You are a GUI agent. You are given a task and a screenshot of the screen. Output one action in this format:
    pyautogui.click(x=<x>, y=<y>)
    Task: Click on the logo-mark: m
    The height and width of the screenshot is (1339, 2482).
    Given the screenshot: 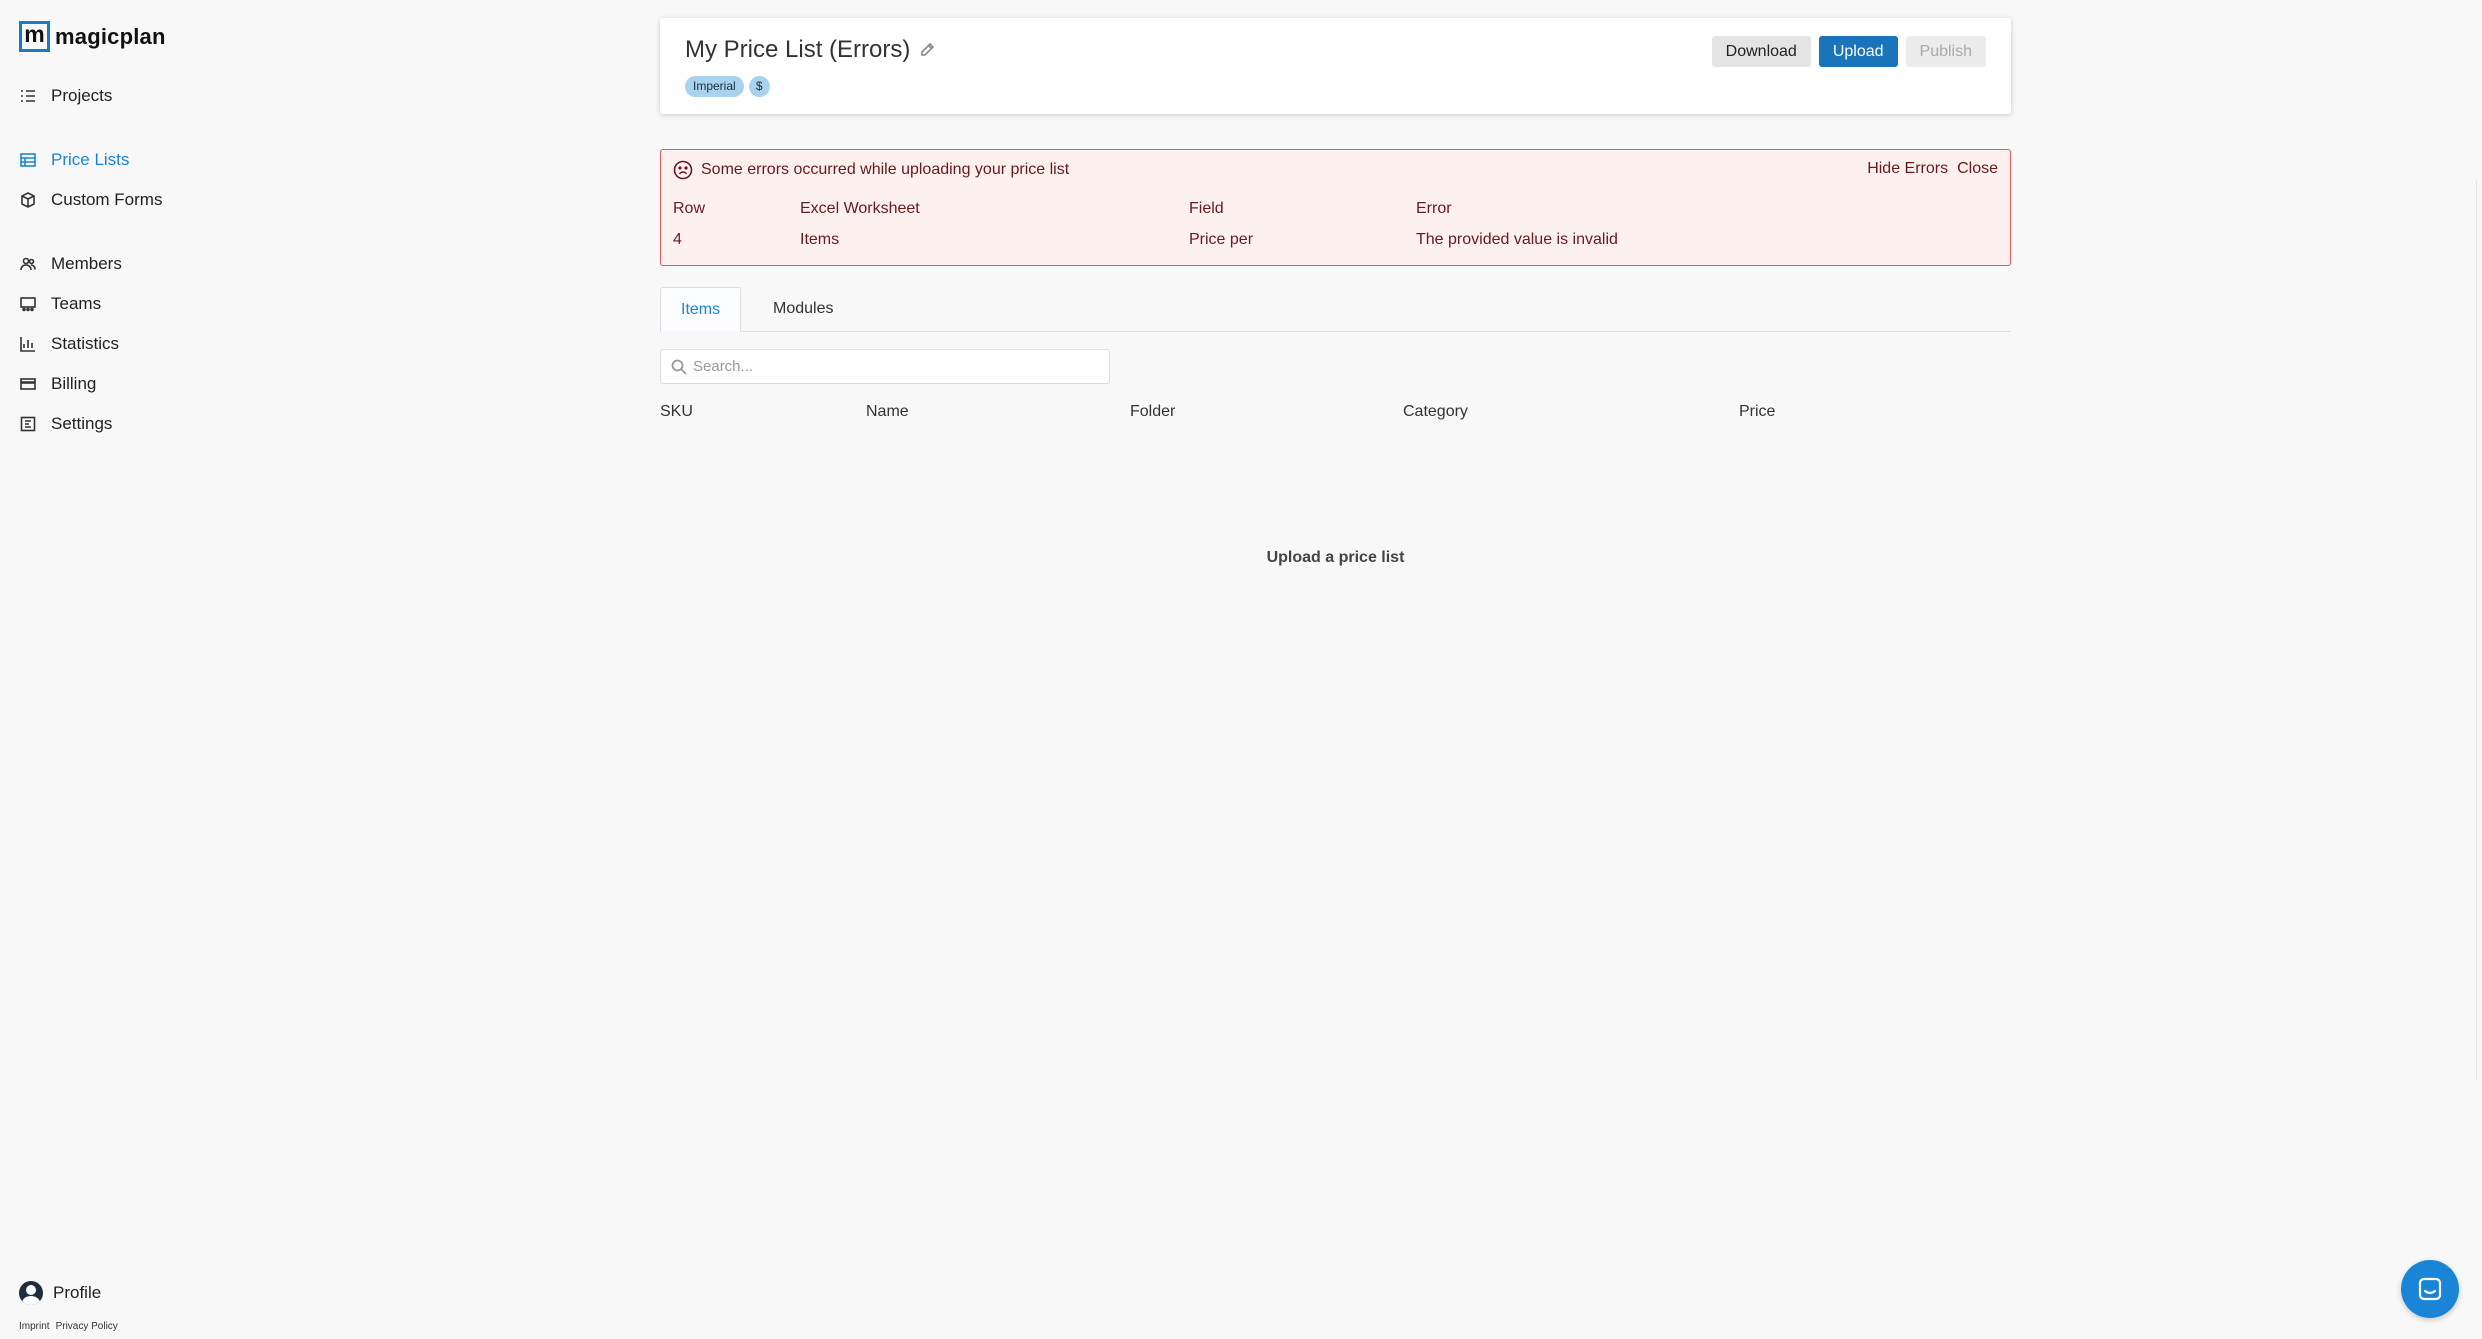 What is the action you would take?
    pyautogui.click(x=34, y=36)
    